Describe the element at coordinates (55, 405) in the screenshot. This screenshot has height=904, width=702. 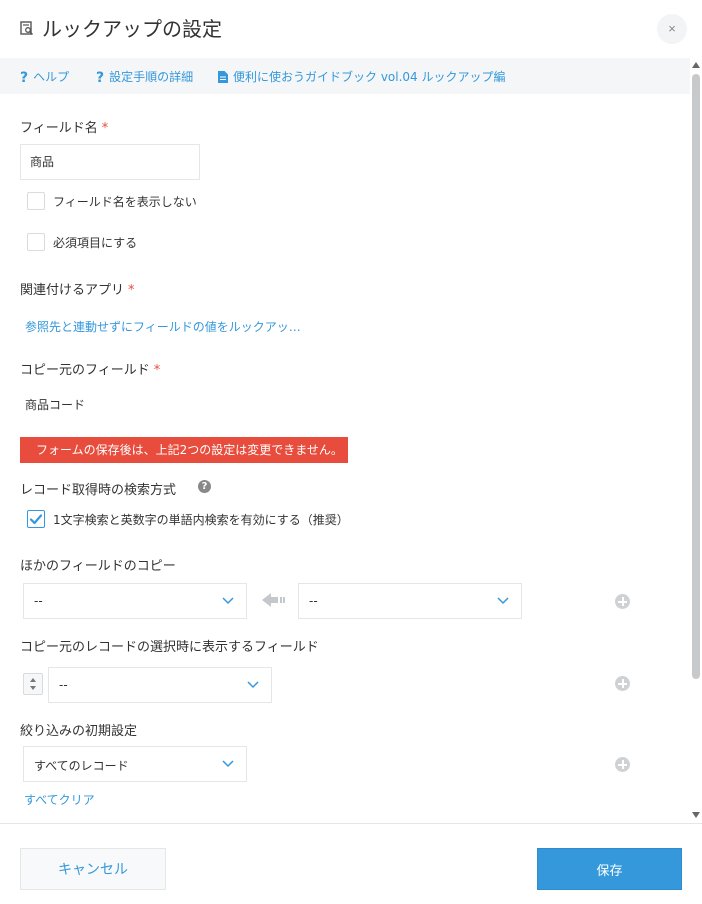
I see `source-field-value: 商品コード` at that location.